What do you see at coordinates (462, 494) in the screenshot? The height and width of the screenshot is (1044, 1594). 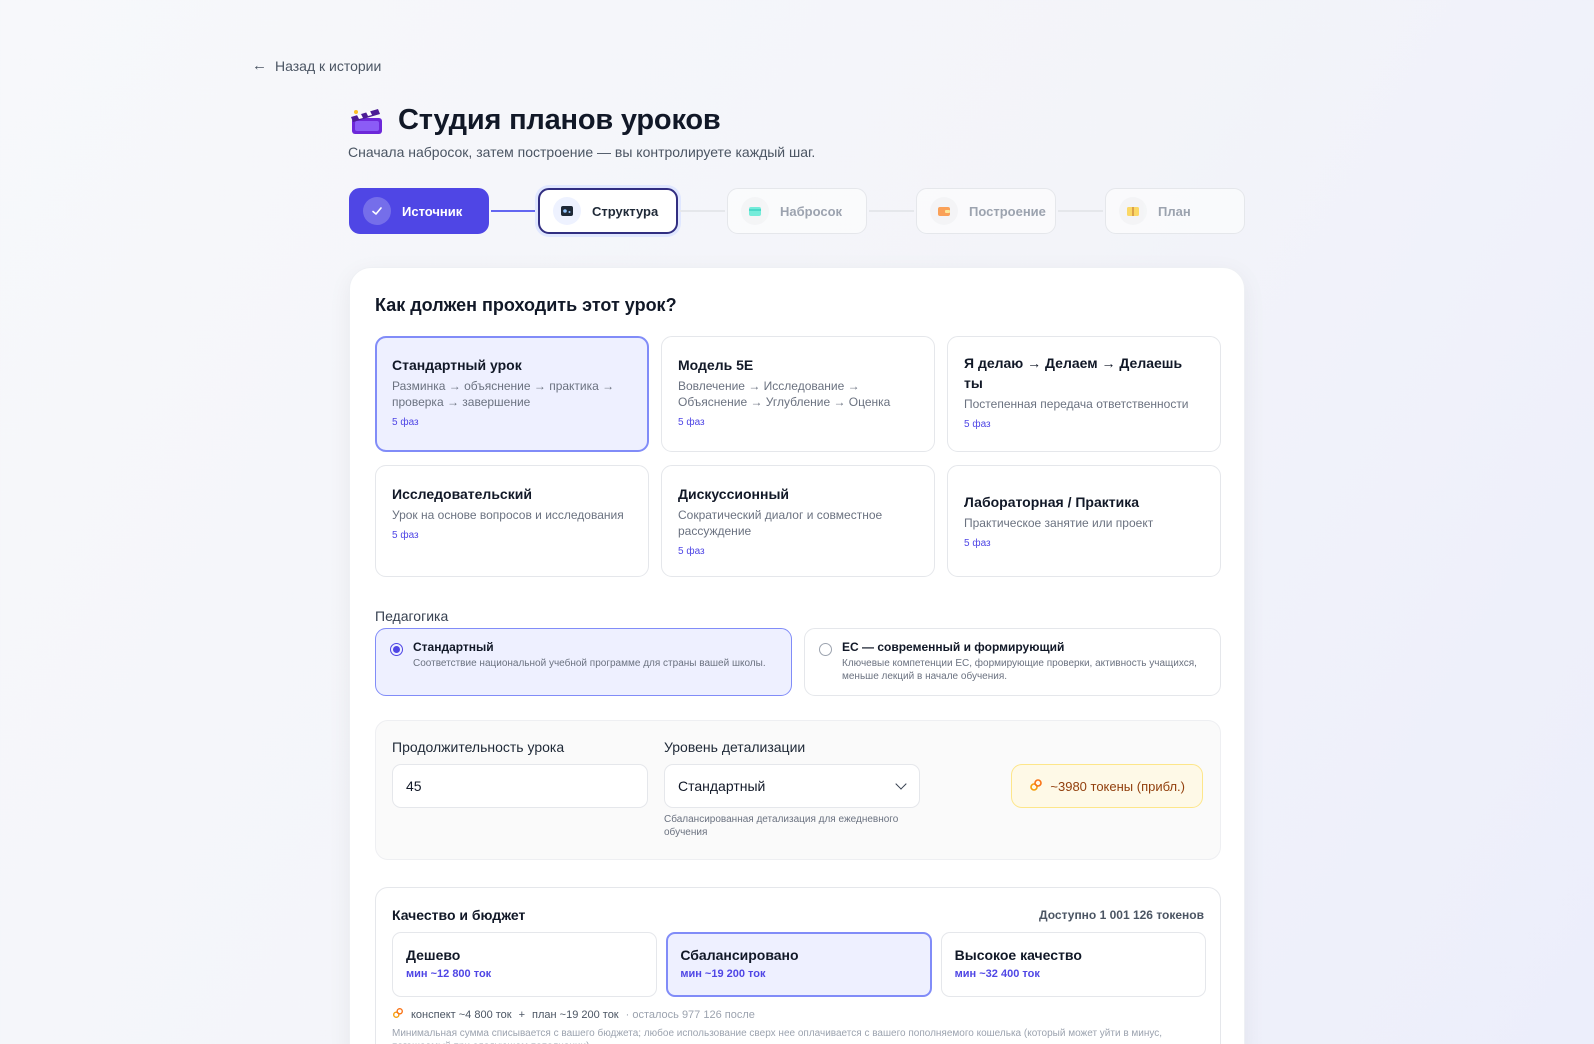 I see `template-name: Исследовательский` at bounding box center [462, 494].